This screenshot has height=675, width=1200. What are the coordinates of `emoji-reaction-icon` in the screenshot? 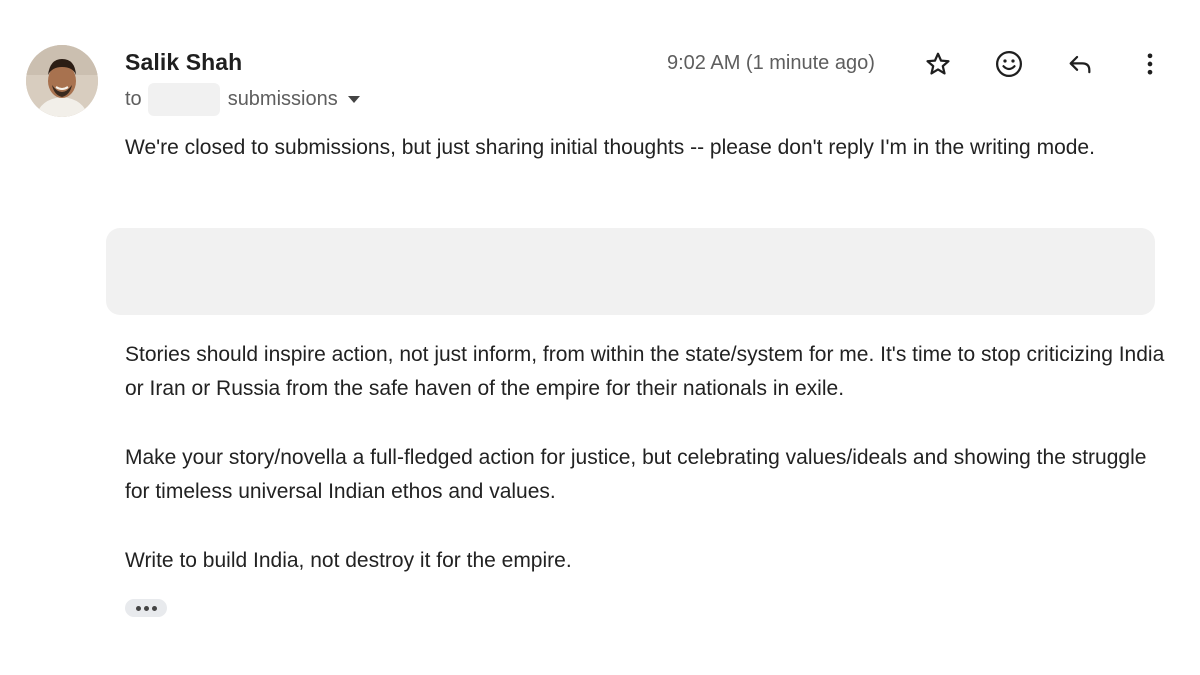 It's located at (1009, 64).